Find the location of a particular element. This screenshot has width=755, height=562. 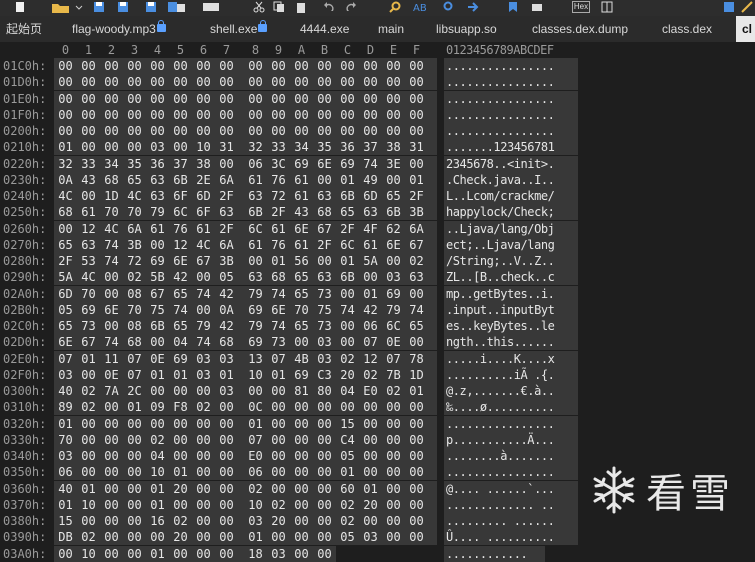

tab-classes-dex-dump: classes.dex.dump is located at coordinates (580, 29).